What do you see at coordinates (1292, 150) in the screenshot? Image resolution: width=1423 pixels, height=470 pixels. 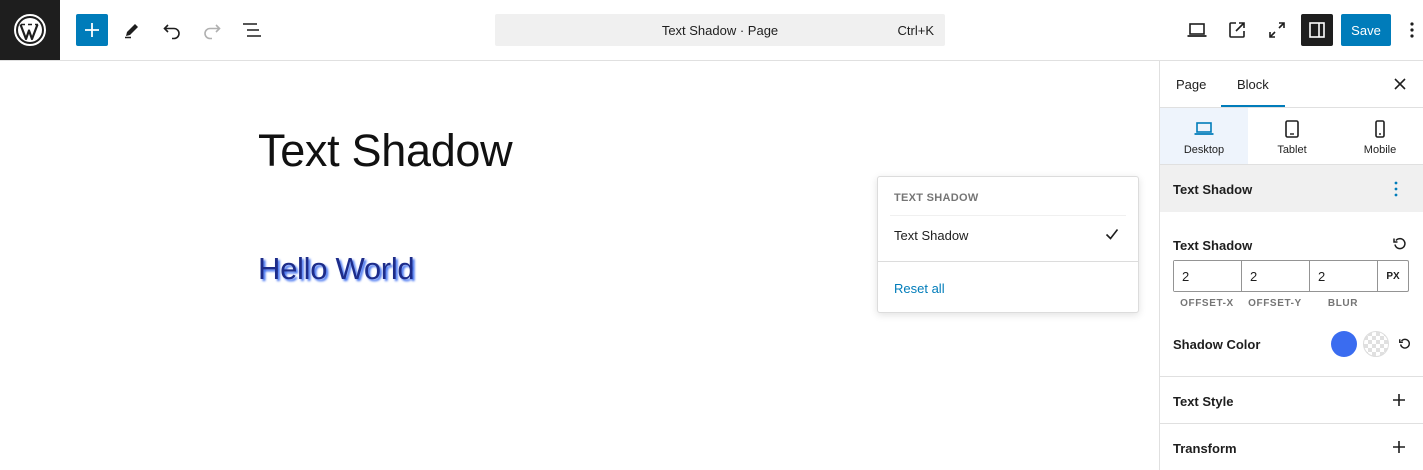 I see `device-label: Tablet` at bounding box center [1292, 150].